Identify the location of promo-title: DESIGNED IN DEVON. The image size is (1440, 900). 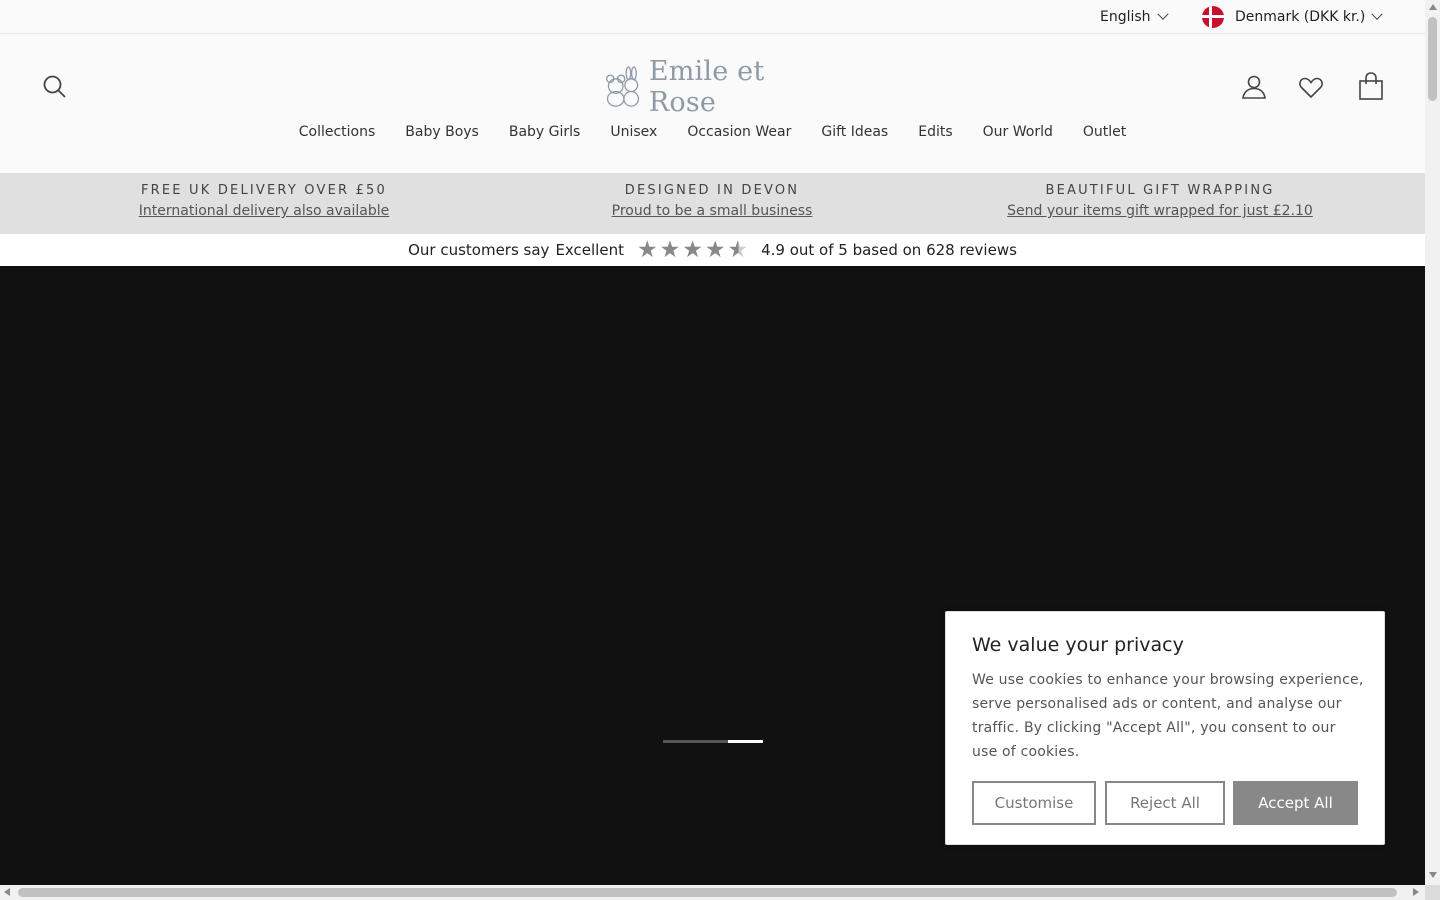
(712, 190).